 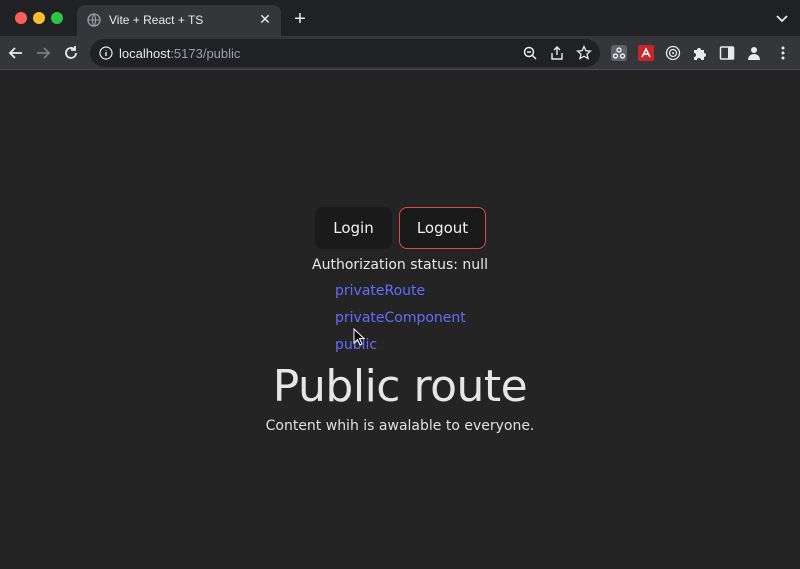 I want to click on route-links: privateRoute privateComponent public, so click(x=400, y=322).